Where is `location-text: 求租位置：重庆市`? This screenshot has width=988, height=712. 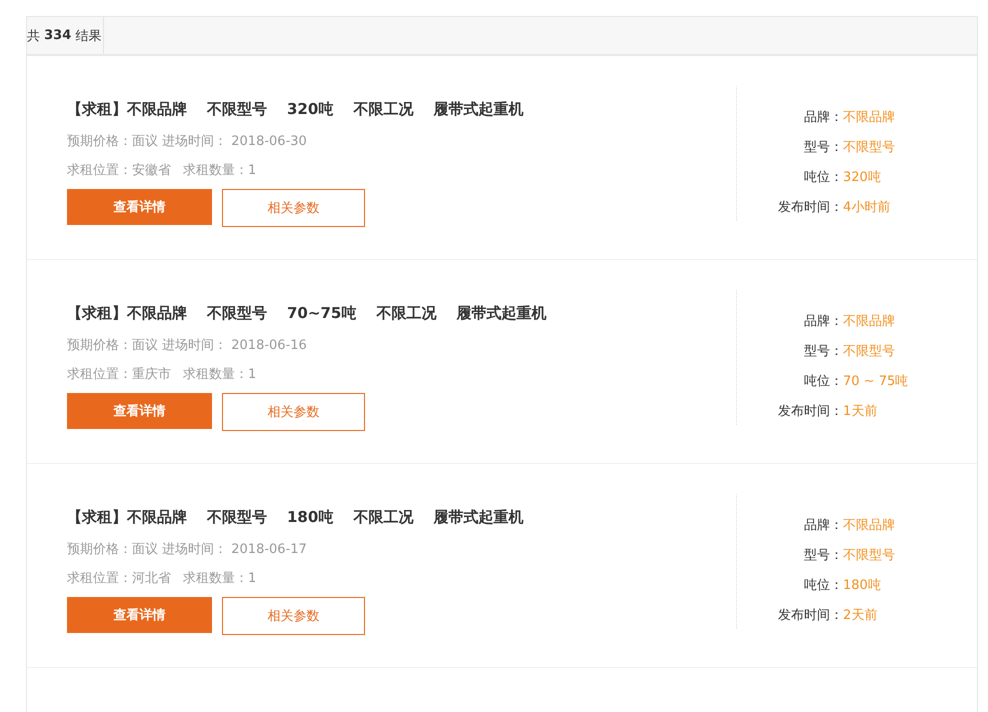 location-text: 求租位置：重庆市 is located at coordinates (119, 375).